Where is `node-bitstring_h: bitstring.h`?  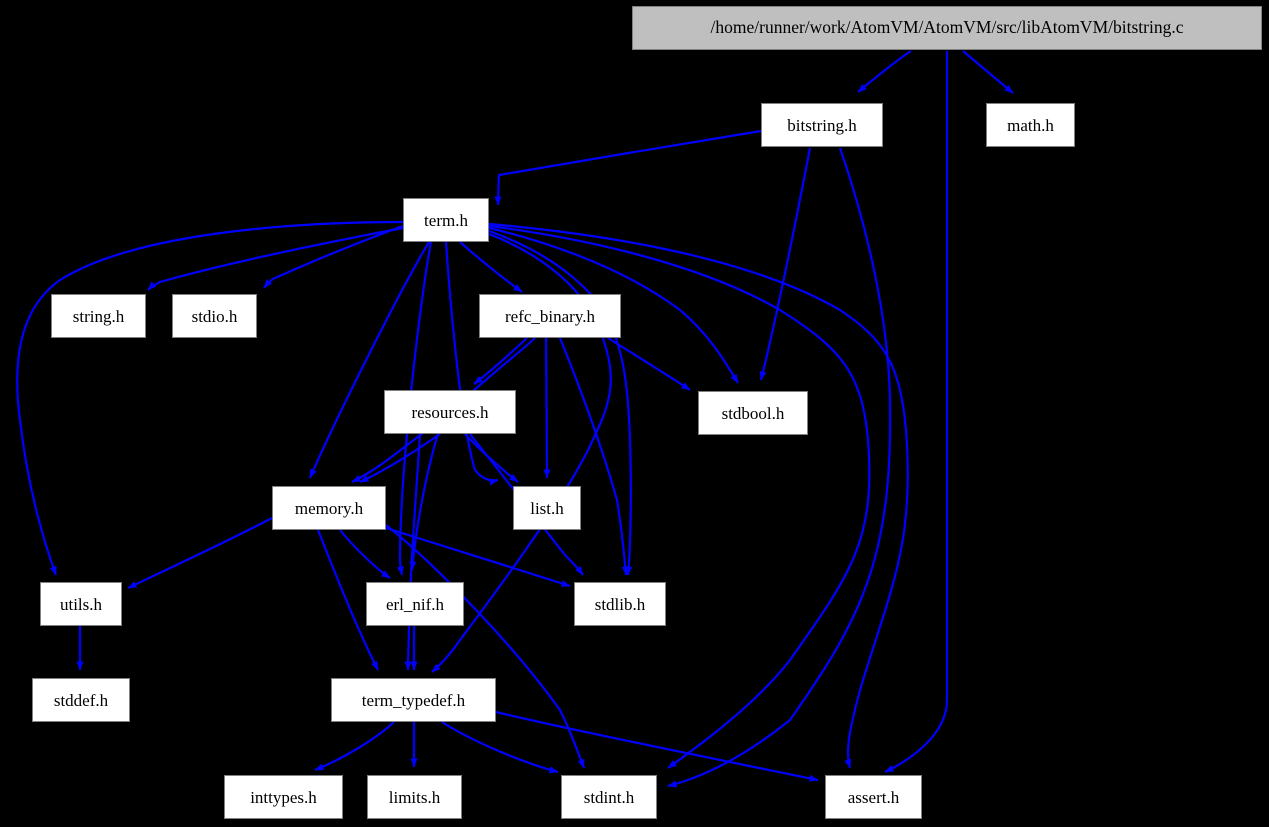
node-bitstring_h: bitstring.h is located at coordinates (822, 125).